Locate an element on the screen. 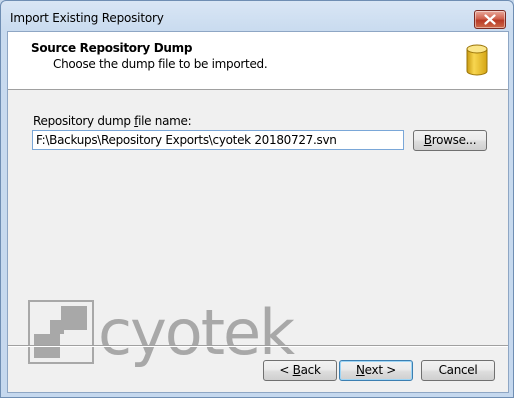 This screenshot has height=398, width=514. database-icon is located at coordinates (477, 60).